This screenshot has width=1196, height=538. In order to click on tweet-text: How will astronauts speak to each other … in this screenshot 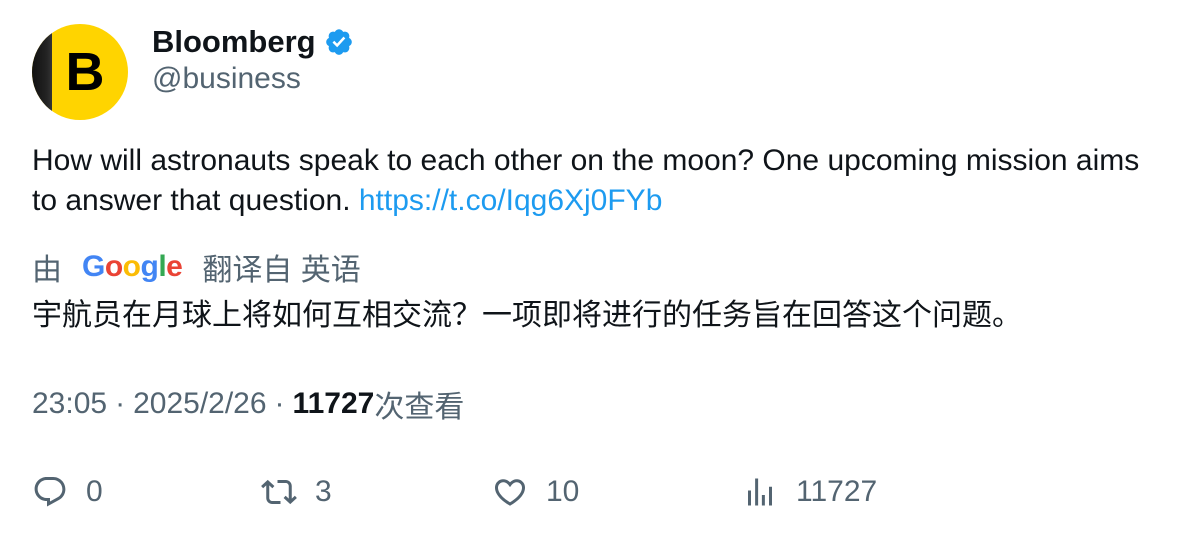, I will do `click(602, 181)`.